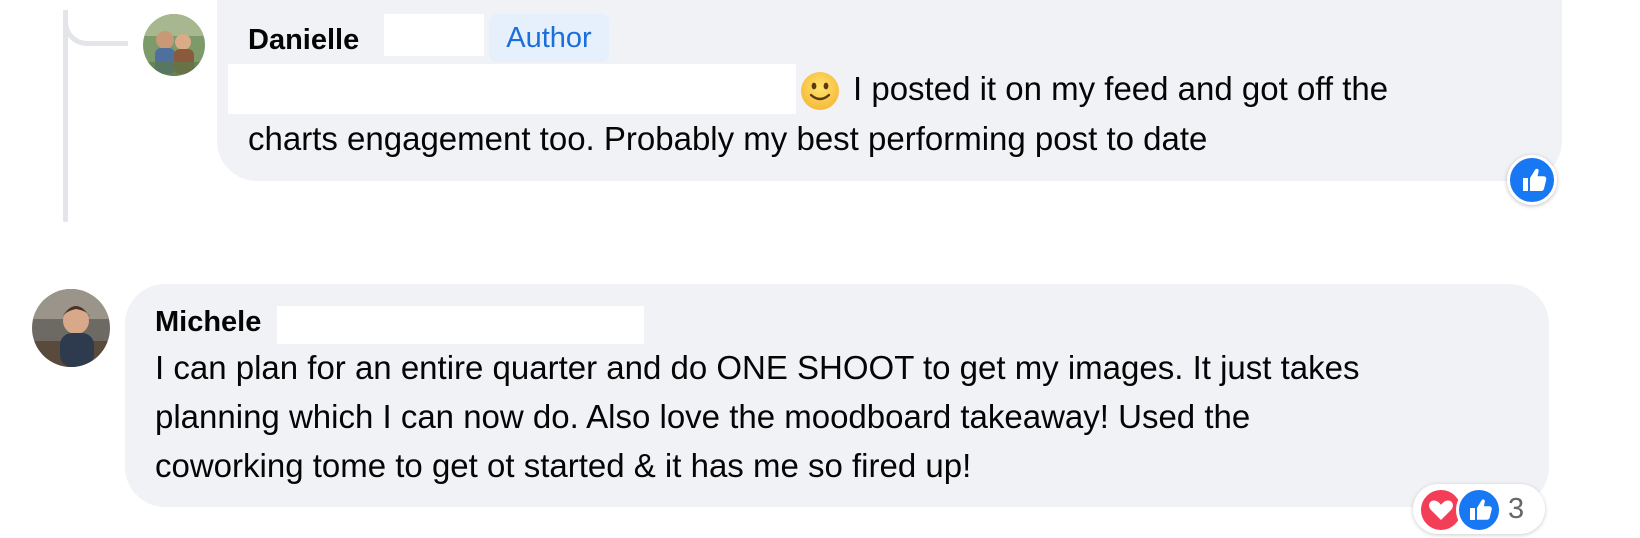  Describe the element at coordinates (1516, 509) in the screenshot. I see `reaction-count: 3` at that location.